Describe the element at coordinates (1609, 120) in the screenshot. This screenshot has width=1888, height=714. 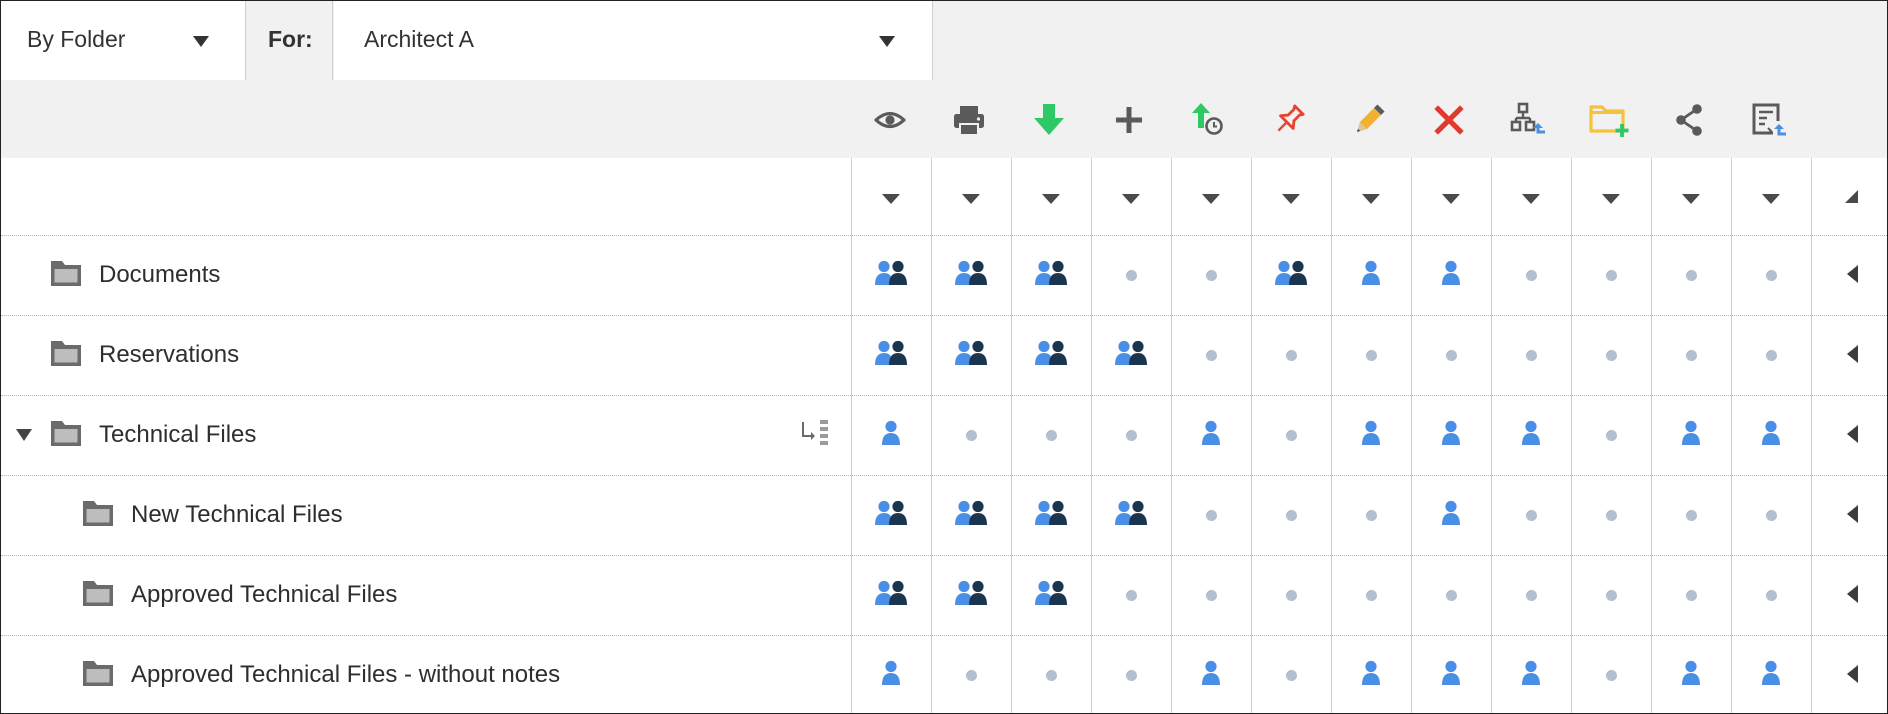
I see `new-folder-icon` at that location.